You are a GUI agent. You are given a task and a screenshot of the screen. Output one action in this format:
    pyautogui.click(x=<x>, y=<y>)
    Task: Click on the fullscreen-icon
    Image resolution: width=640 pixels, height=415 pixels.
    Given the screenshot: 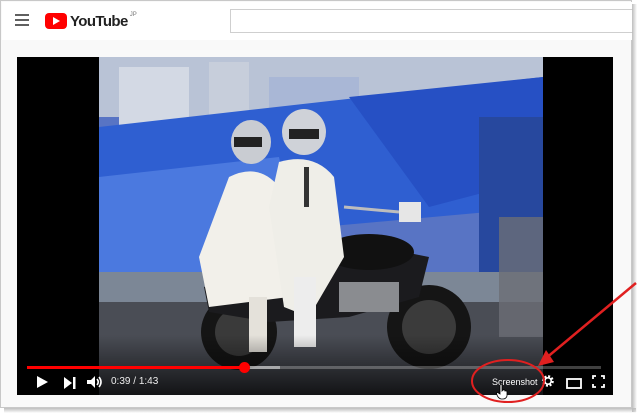 What is the action you would take?
    pyautogui.click(x=598, y=381)
    